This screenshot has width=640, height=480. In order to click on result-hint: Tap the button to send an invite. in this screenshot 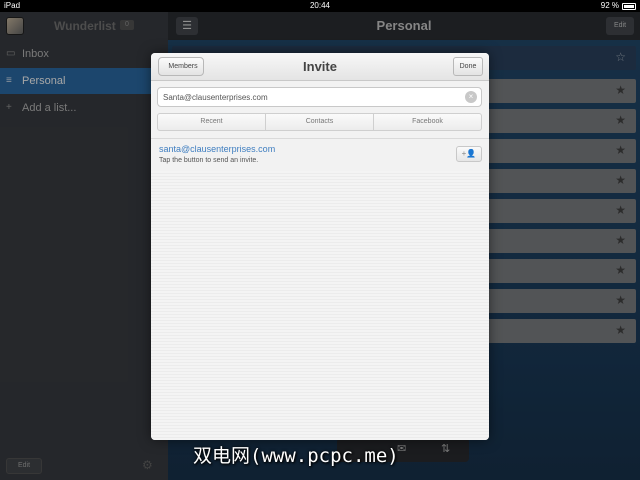, I will do `click(209, 160)`.